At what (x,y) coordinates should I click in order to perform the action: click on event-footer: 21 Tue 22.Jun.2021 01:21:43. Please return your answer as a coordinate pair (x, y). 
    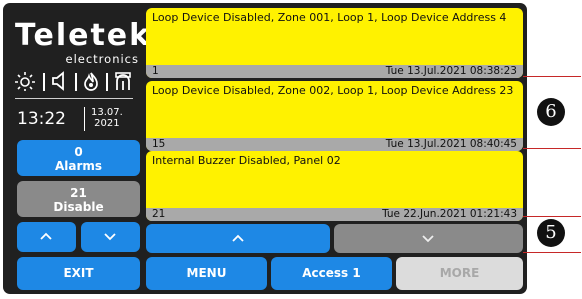
    Looking at the image, I should click on (334, 214).